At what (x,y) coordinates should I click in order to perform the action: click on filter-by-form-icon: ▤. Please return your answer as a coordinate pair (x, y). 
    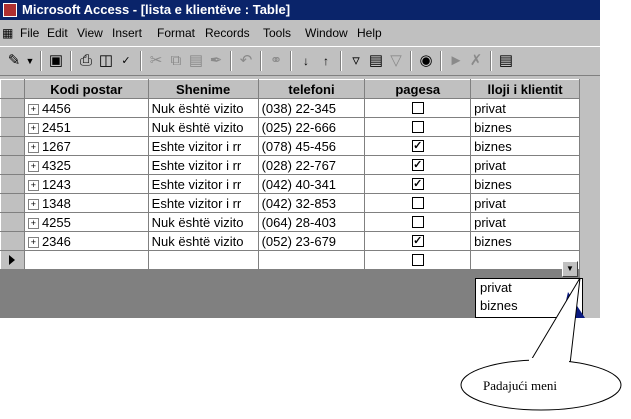
    Looking at the image, I should click on (376, 61).